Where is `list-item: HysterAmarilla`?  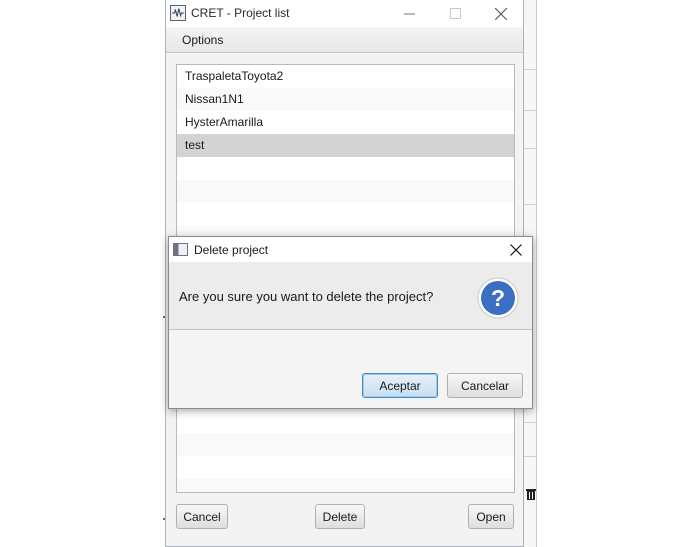 list-item: HysterAmarilla is located at coordinates (345, 122).